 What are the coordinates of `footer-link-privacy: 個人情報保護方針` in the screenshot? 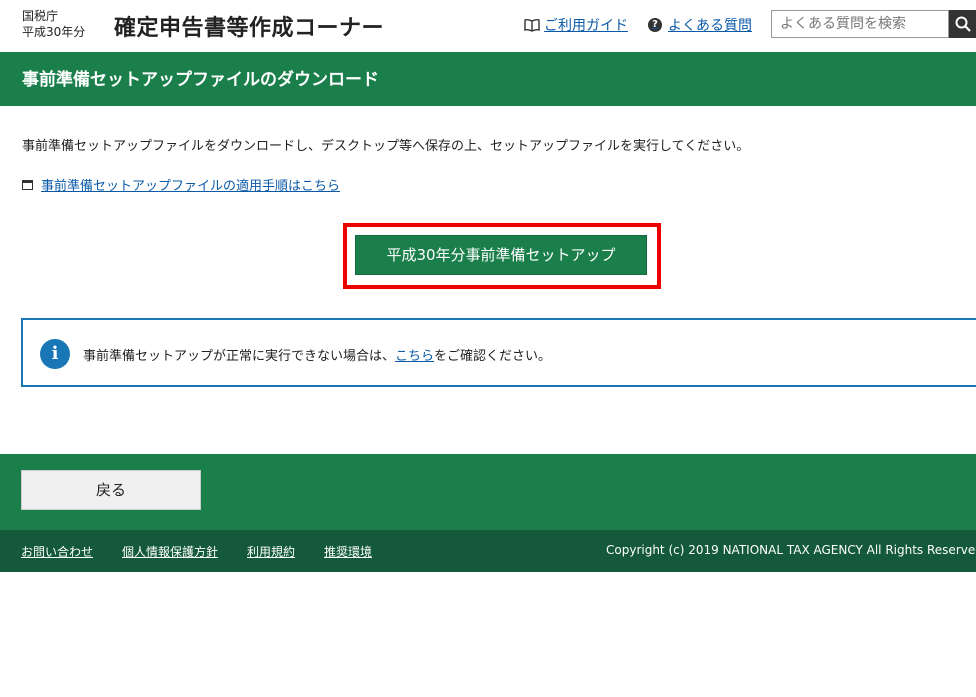 It's located at (170, 551).